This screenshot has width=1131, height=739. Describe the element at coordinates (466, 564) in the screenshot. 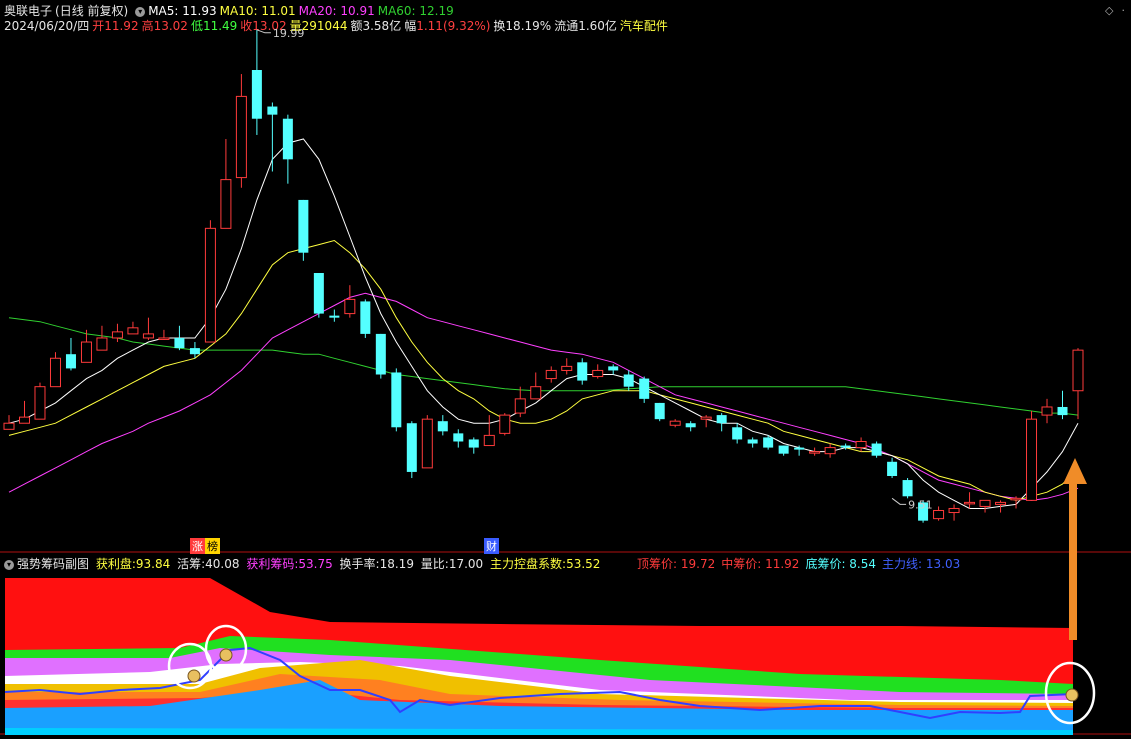

I see `volume-ratio-value: 17.00` at that location.